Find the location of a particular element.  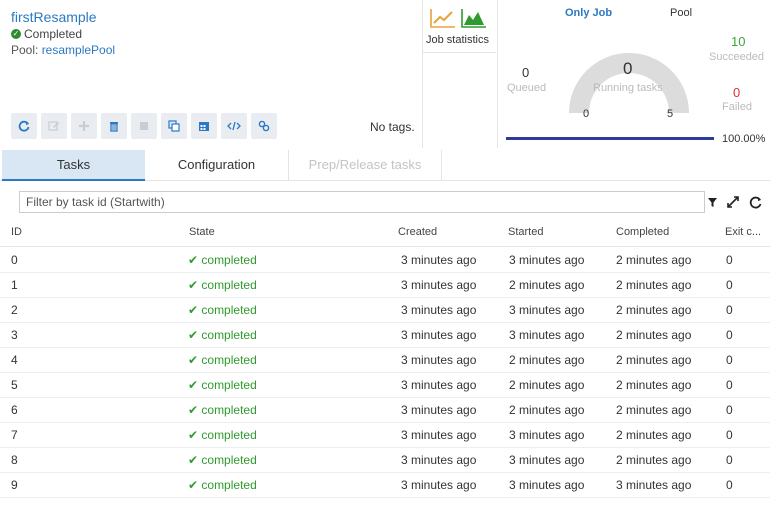

add-task-button is located at coordinates (84, 126).